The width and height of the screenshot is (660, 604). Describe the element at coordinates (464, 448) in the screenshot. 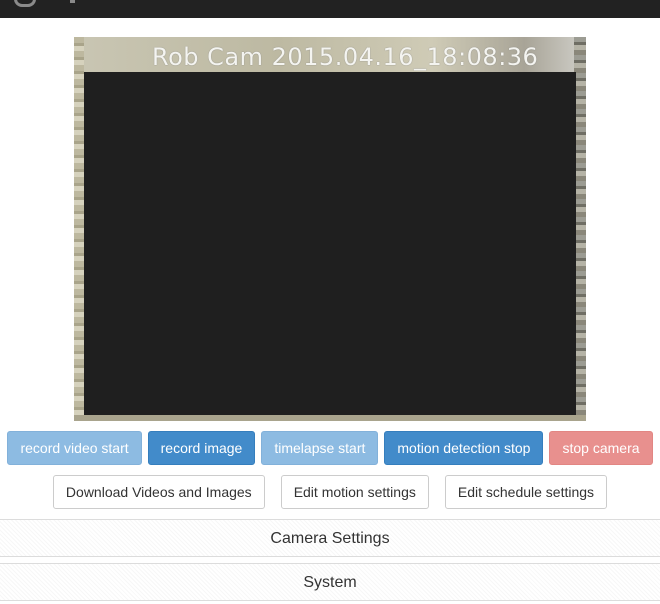

I see `motion-detection-stop-button: motion detection stop` at that location.